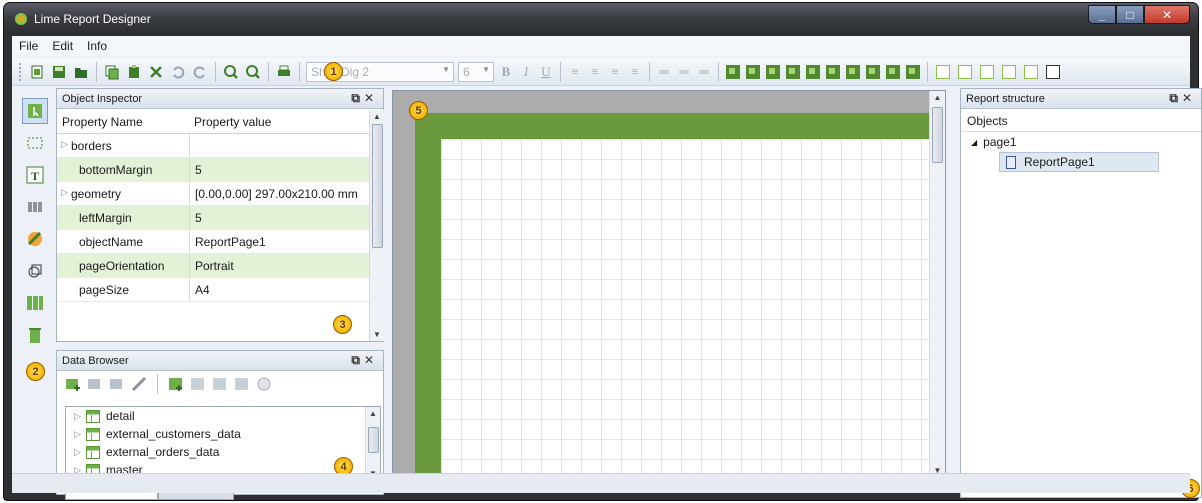 This screenshot has width=1202, height=503. What do you see at coordinates (112, 72) in the screenshot?
I see `copy-button` at bounding box center [112, 72].